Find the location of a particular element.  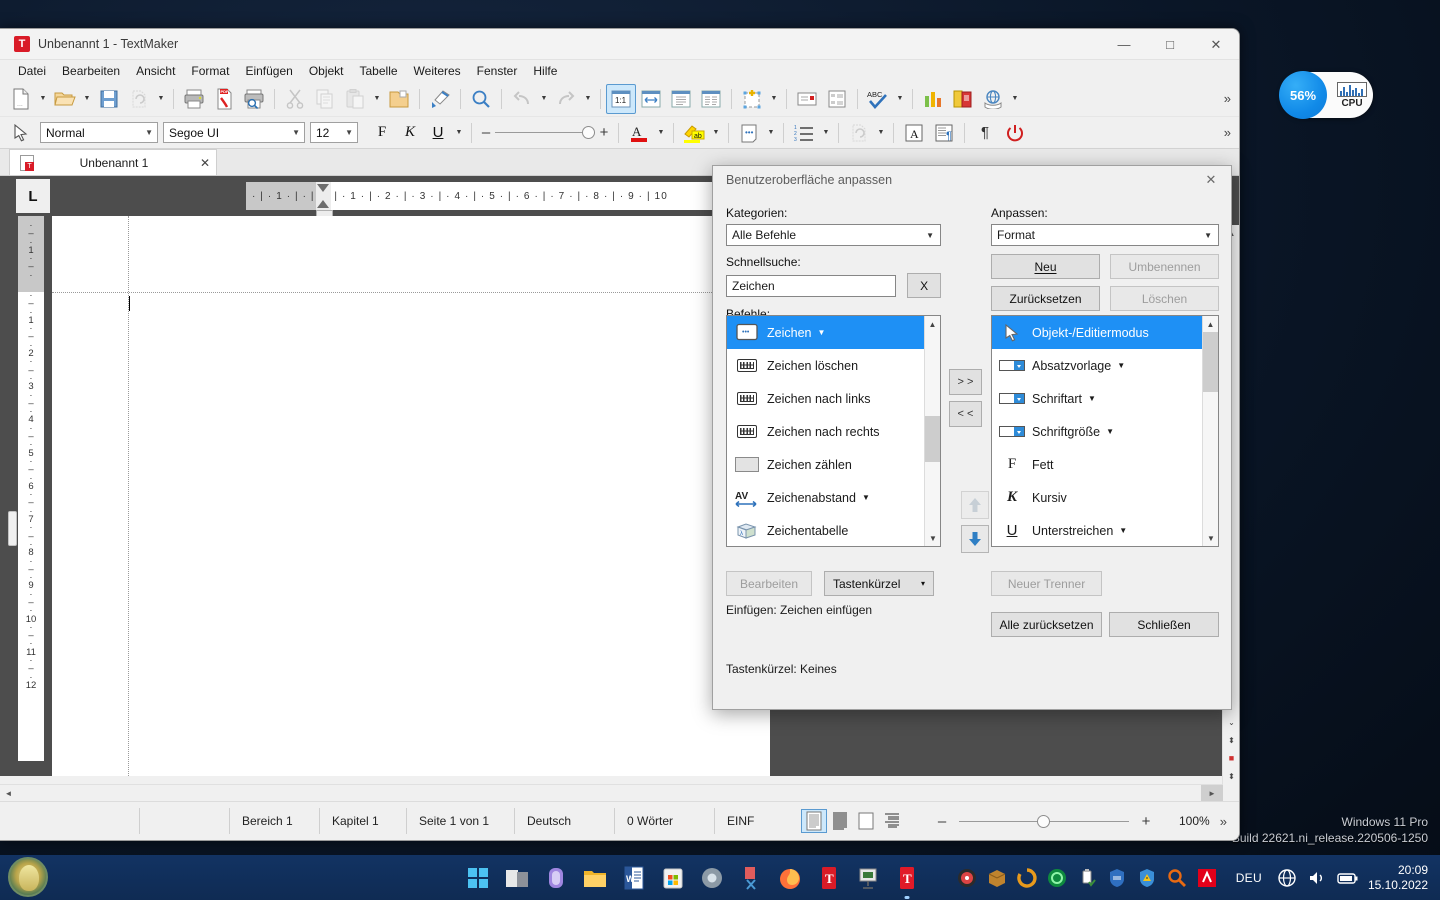

normal-view-icon is located at coordinates (814, 821).